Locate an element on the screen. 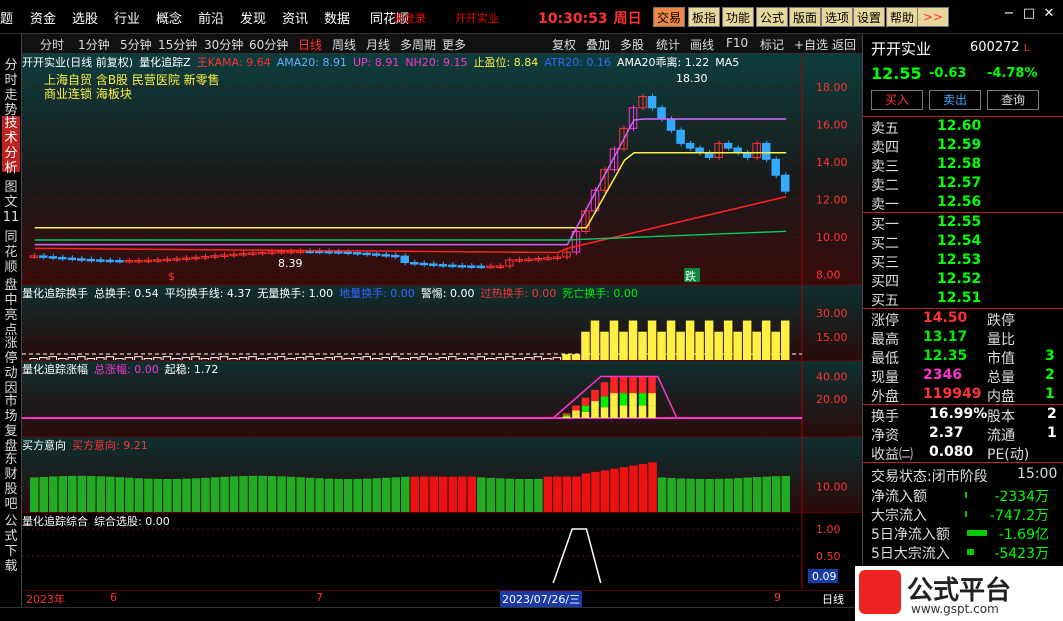  menu-item-2: 选股 is located at coordinates (85, 17).